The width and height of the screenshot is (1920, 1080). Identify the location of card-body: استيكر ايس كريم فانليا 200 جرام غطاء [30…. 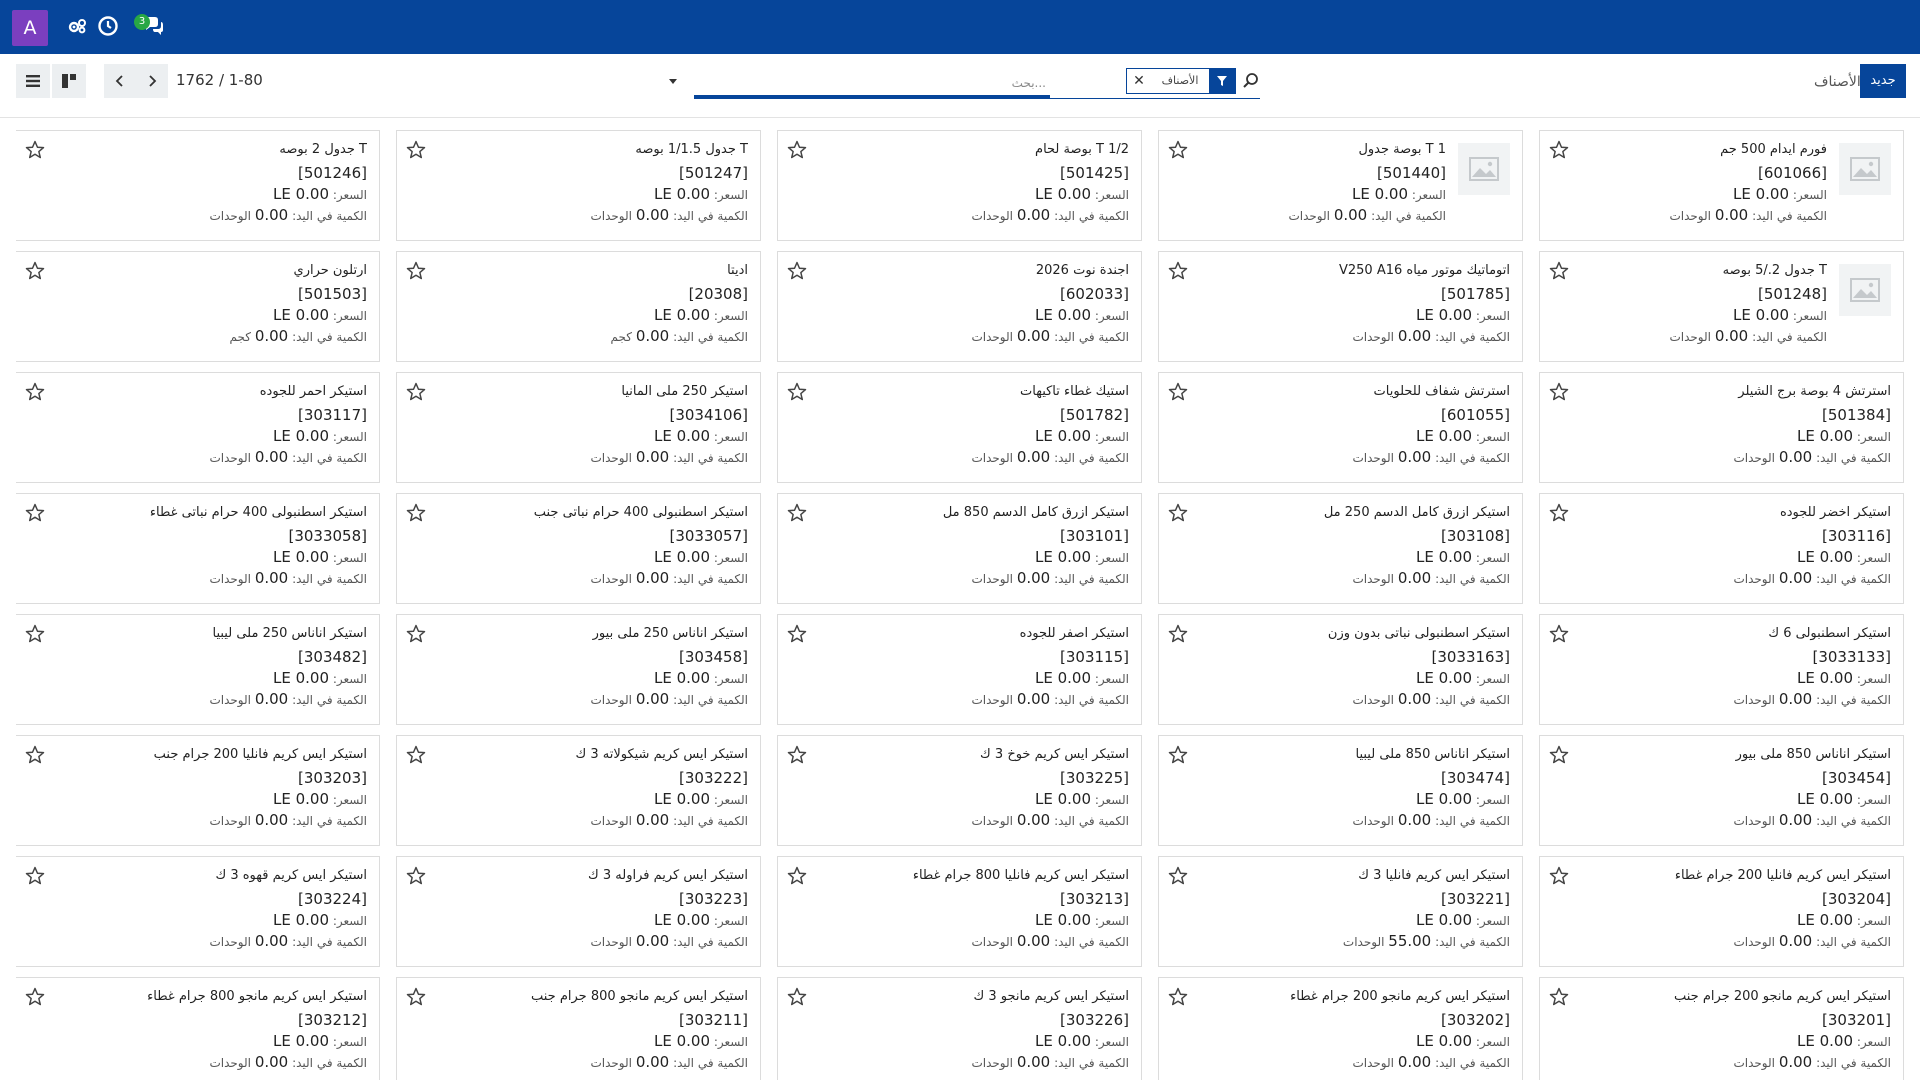
(1741, 909).